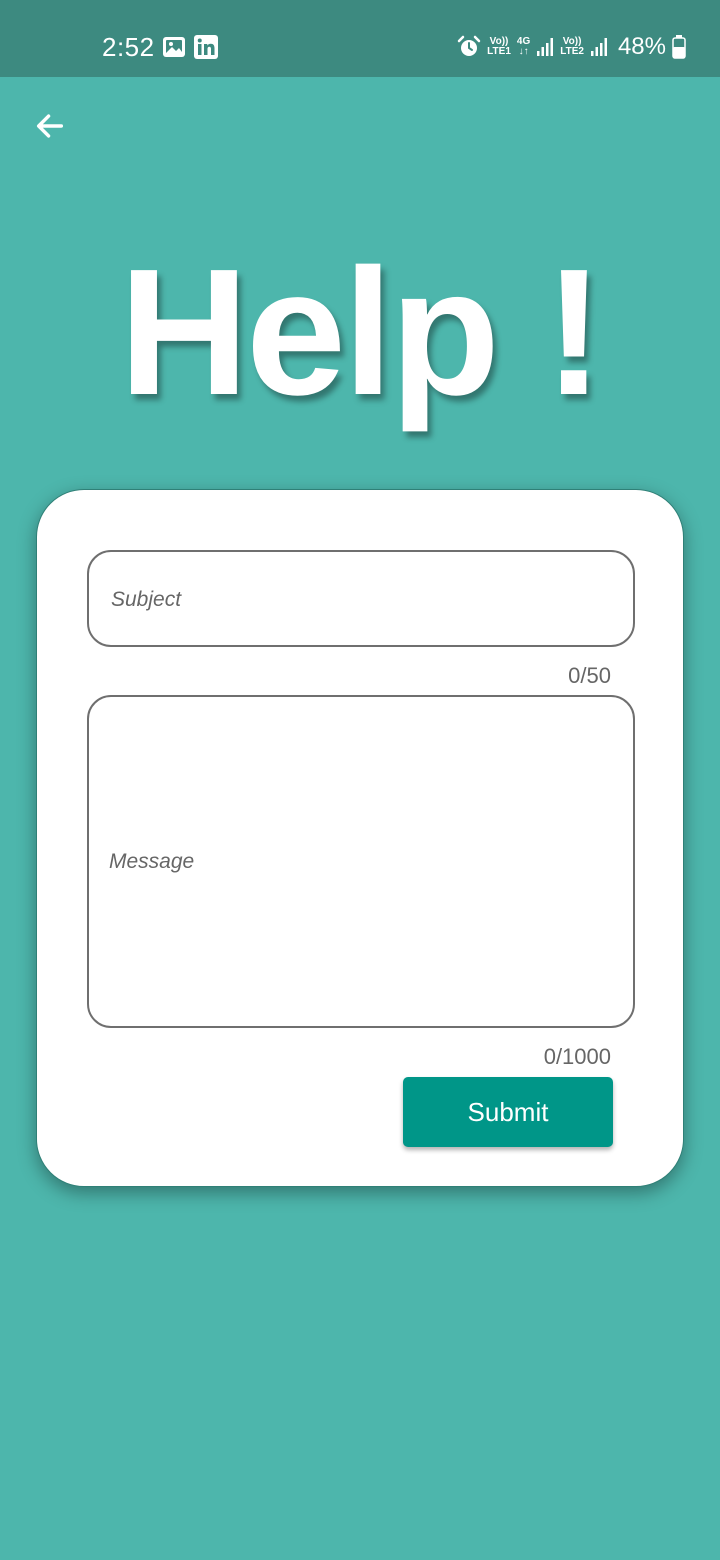  Describe the element at coordinates (128, 47) in the screenshot. I see `status-time: 2:52` at that location.